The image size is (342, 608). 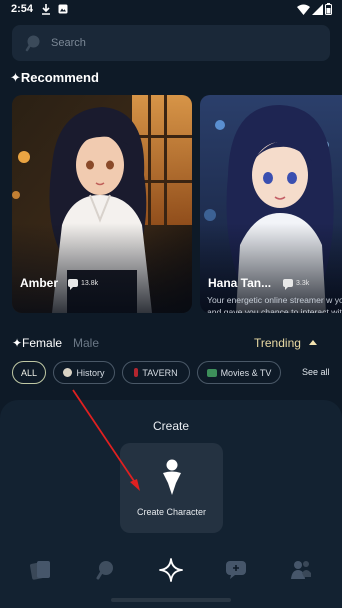 I want to click on profile-icon, so click(x=301, y=570).